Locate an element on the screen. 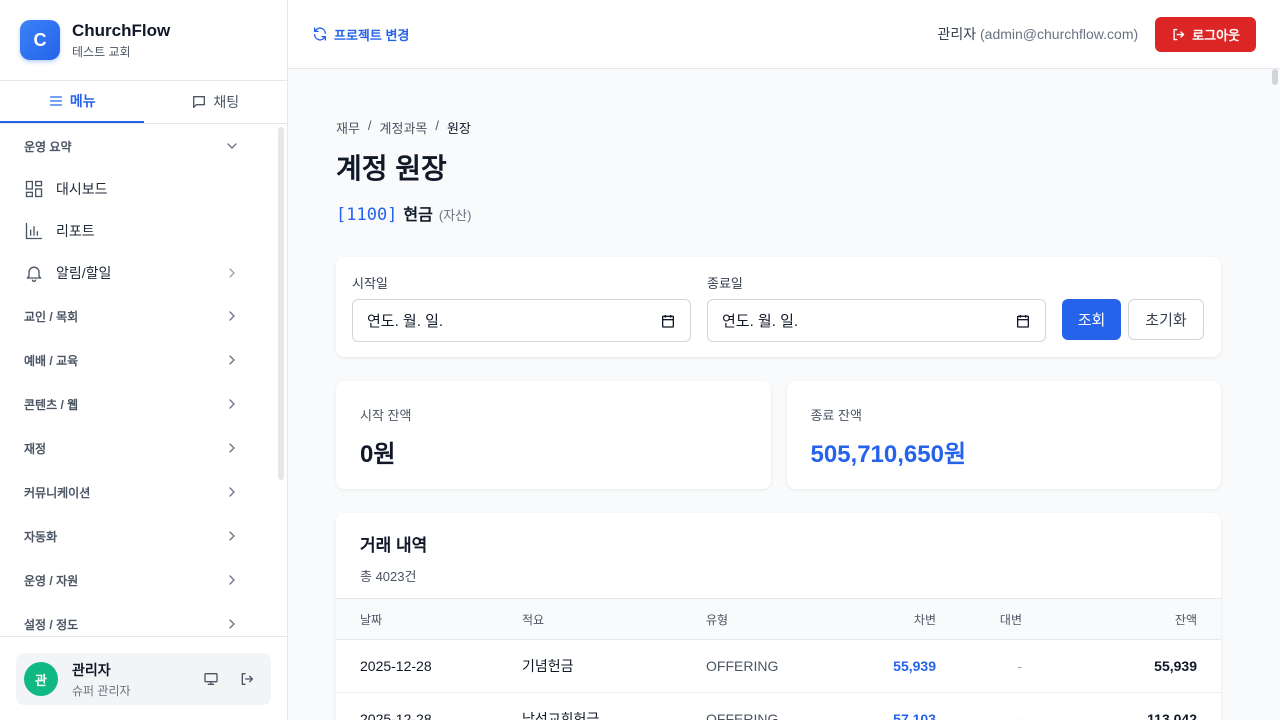 The height and width of the screenshot is (720, 1280). col-debit: 차변 is located at coordinates (891, 619).